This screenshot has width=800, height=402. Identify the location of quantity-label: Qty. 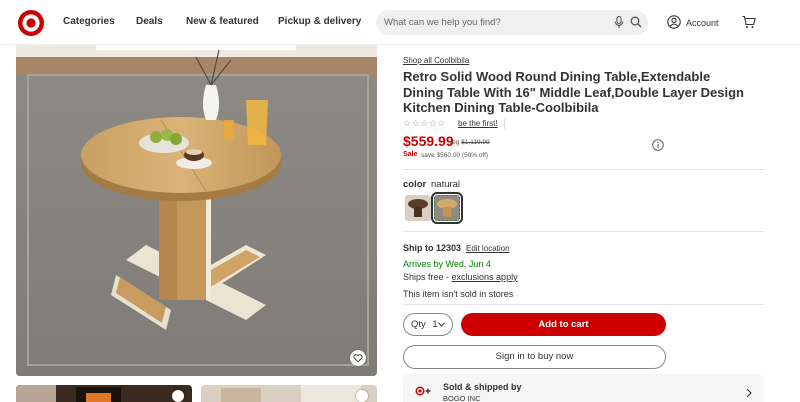
(418, 324).